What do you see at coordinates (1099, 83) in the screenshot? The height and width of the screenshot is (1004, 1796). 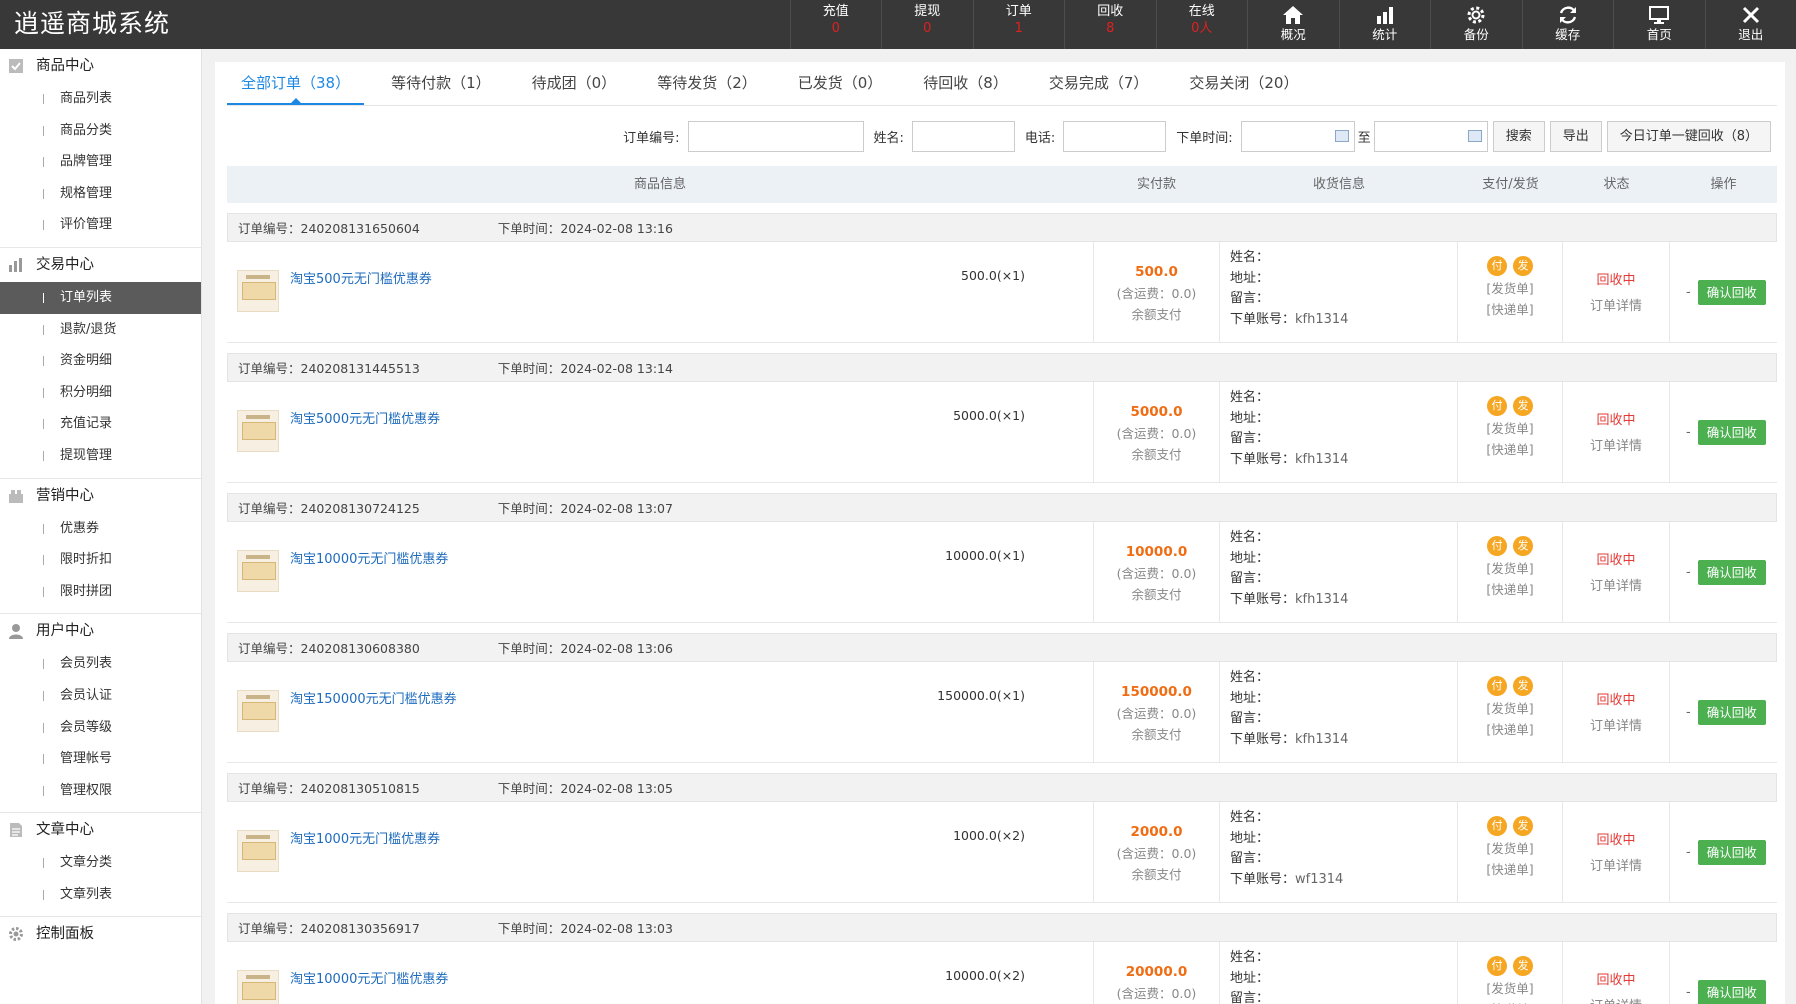 I see `tab-completed: 交易完成（7）` at bounding box center [1099, 83].